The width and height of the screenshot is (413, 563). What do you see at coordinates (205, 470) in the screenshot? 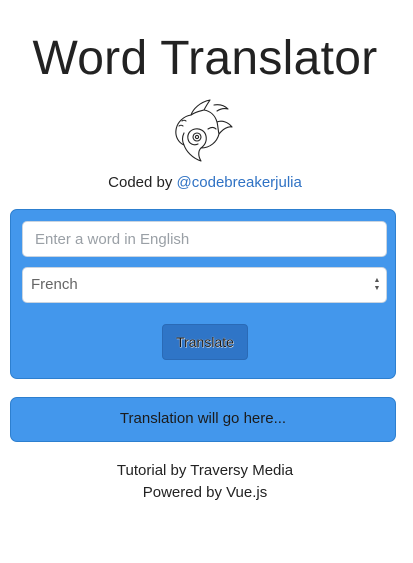
I see `tutorial-credit: Tutorial by Traversy Media` at bounding box center [205, 470].